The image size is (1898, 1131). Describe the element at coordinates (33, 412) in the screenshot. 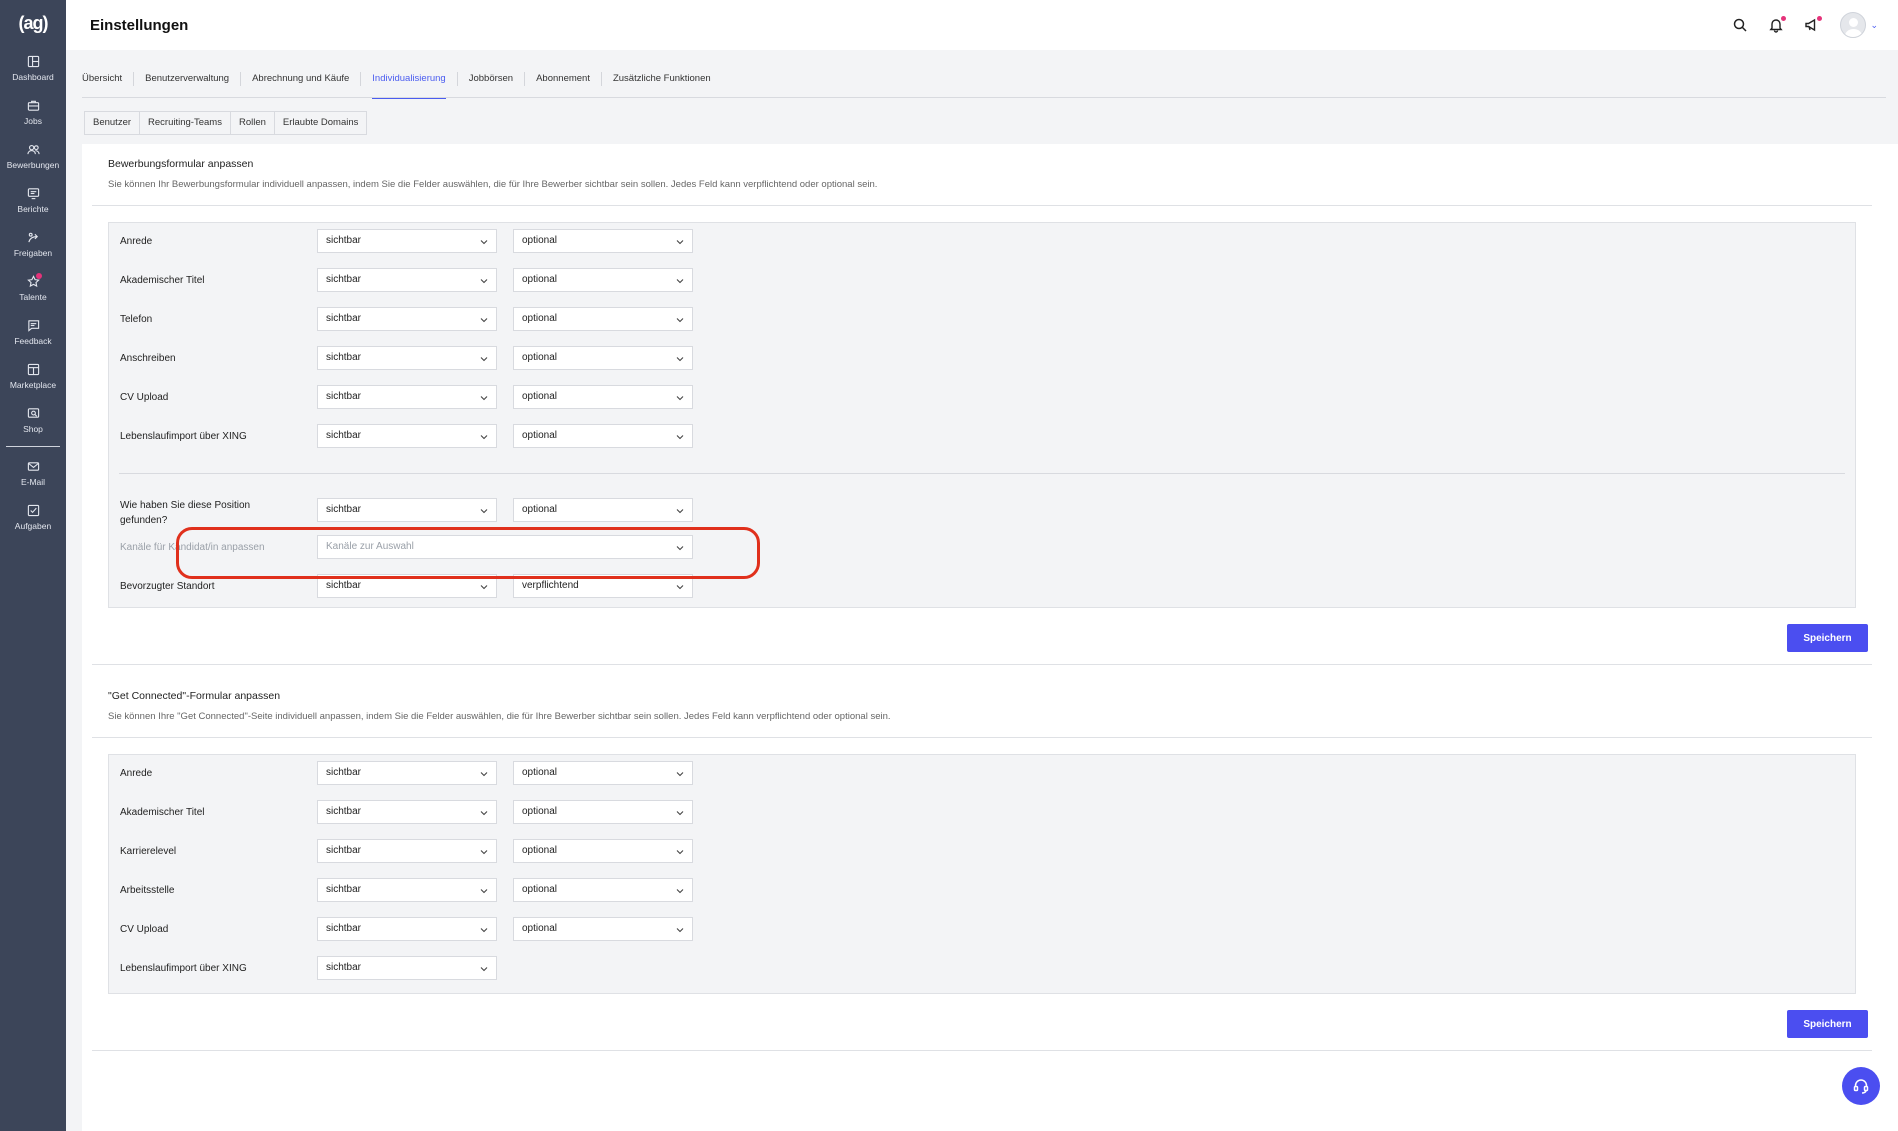

I see `shop-icon` at that location.